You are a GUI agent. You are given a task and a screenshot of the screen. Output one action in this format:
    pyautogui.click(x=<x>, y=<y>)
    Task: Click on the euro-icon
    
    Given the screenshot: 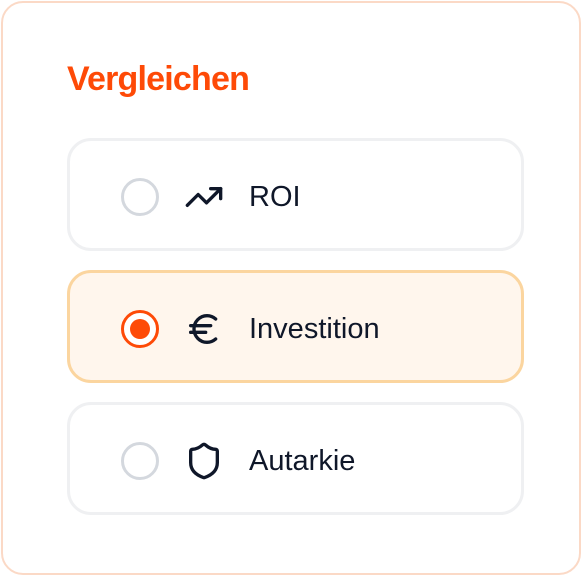 What is the action you would take?
    pyautogui.click(x=204, y=329)
    